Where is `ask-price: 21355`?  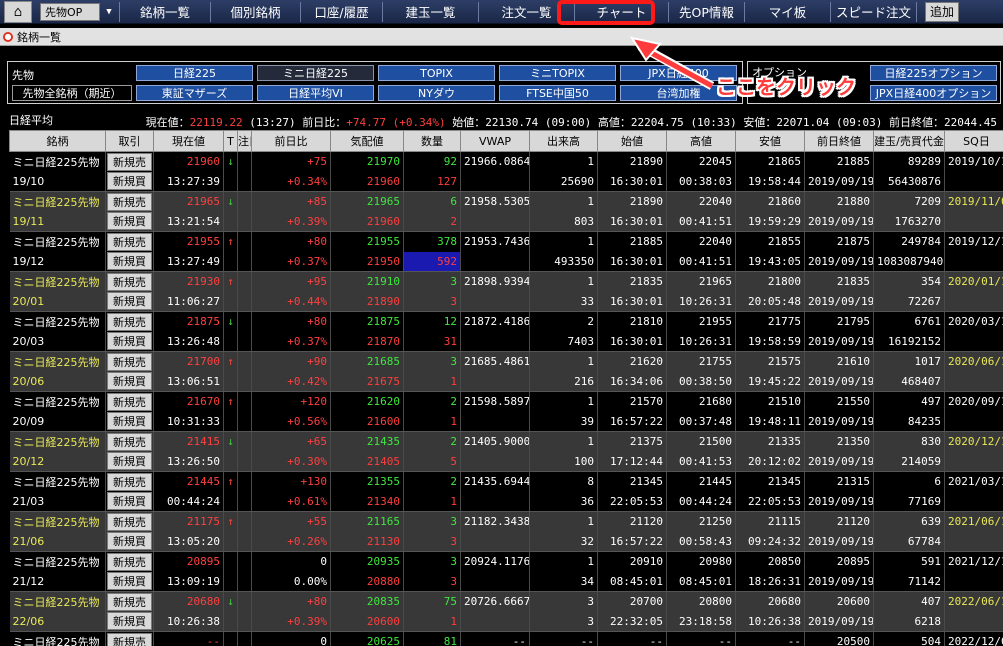
ask-price: 21355 is located at coordinates (367, 481).